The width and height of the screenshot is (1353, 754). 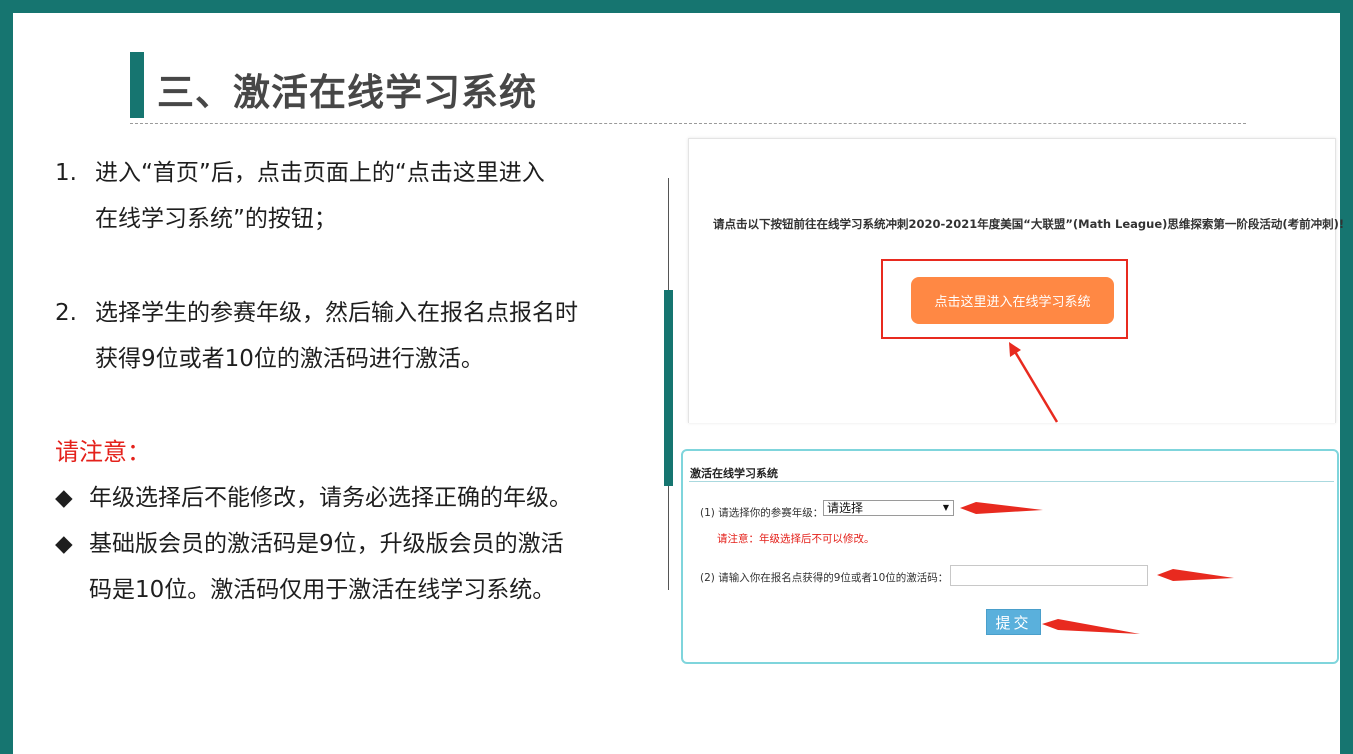 What do you see at coordinates (320, 173) in the screenshot?
I see `step-text-line: 进入“首页”后，点击页面上的“点击这里进入` at bounding box center [320, 173].